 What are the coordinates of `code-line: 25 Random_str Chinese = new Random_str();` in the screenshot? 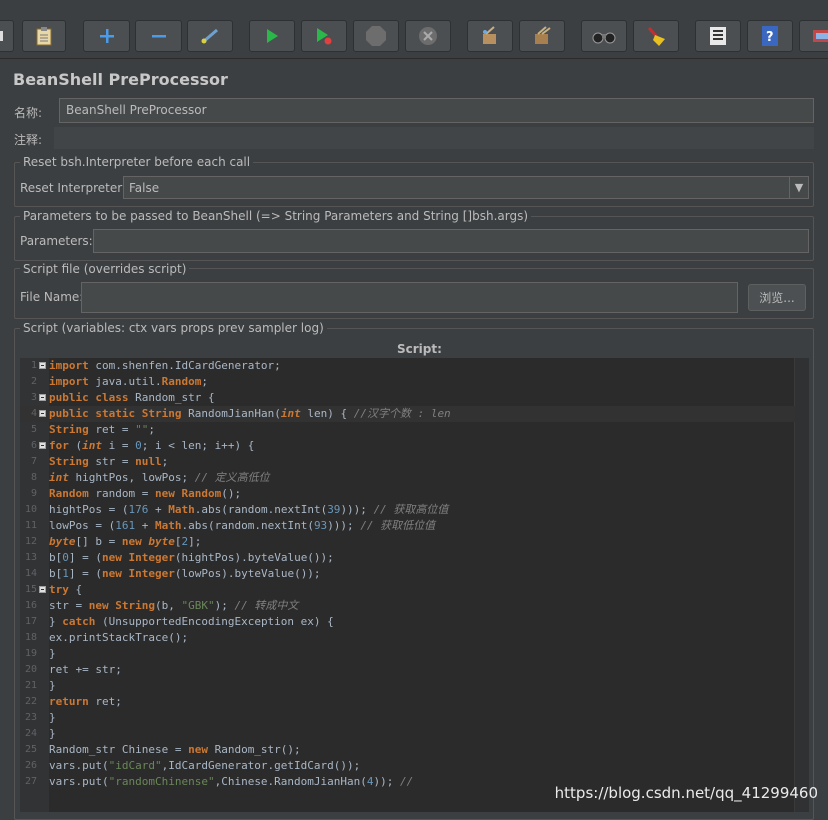 It's located at (407, 750).